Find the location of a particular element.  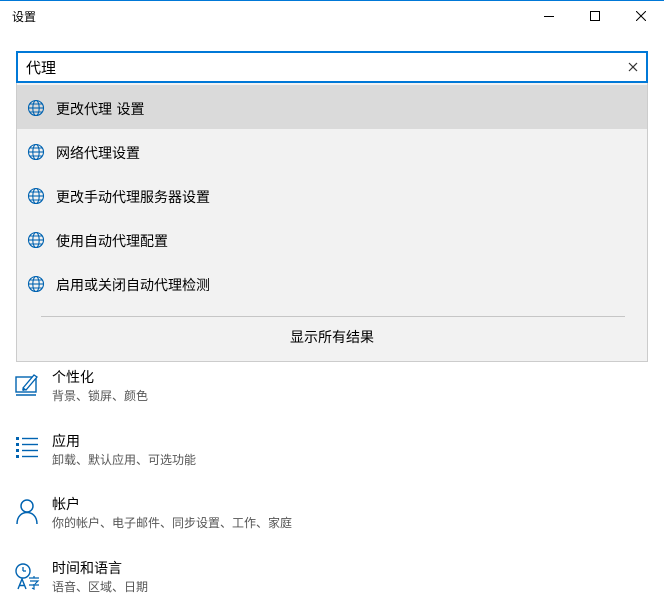

minimize-button is located at coordinates (549, 16).